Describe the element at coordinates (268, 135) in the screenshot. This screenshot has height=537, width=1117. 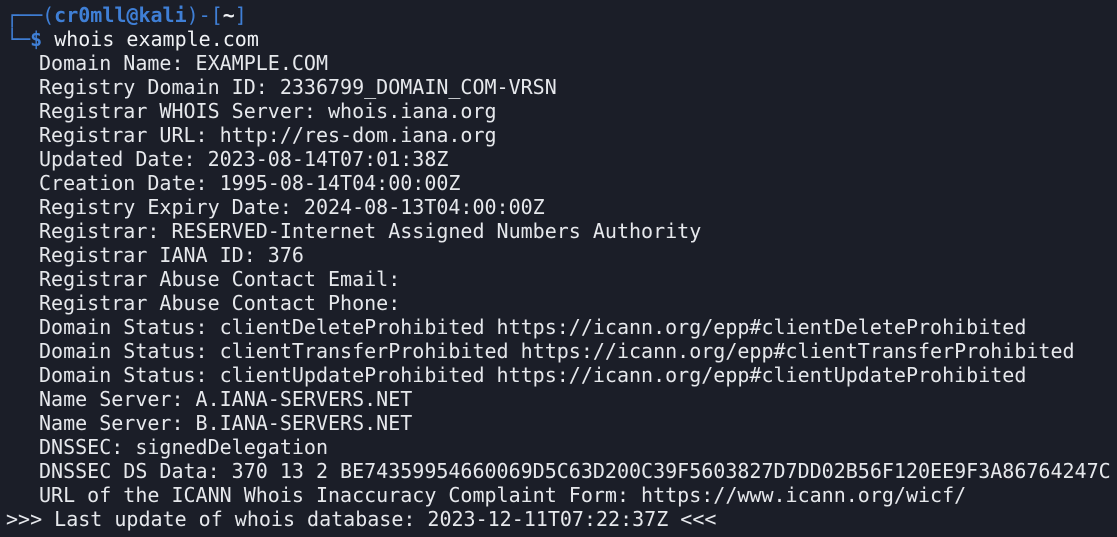
I see `output-line: Registrar URL: http://res-dom.iana.org` at that location.